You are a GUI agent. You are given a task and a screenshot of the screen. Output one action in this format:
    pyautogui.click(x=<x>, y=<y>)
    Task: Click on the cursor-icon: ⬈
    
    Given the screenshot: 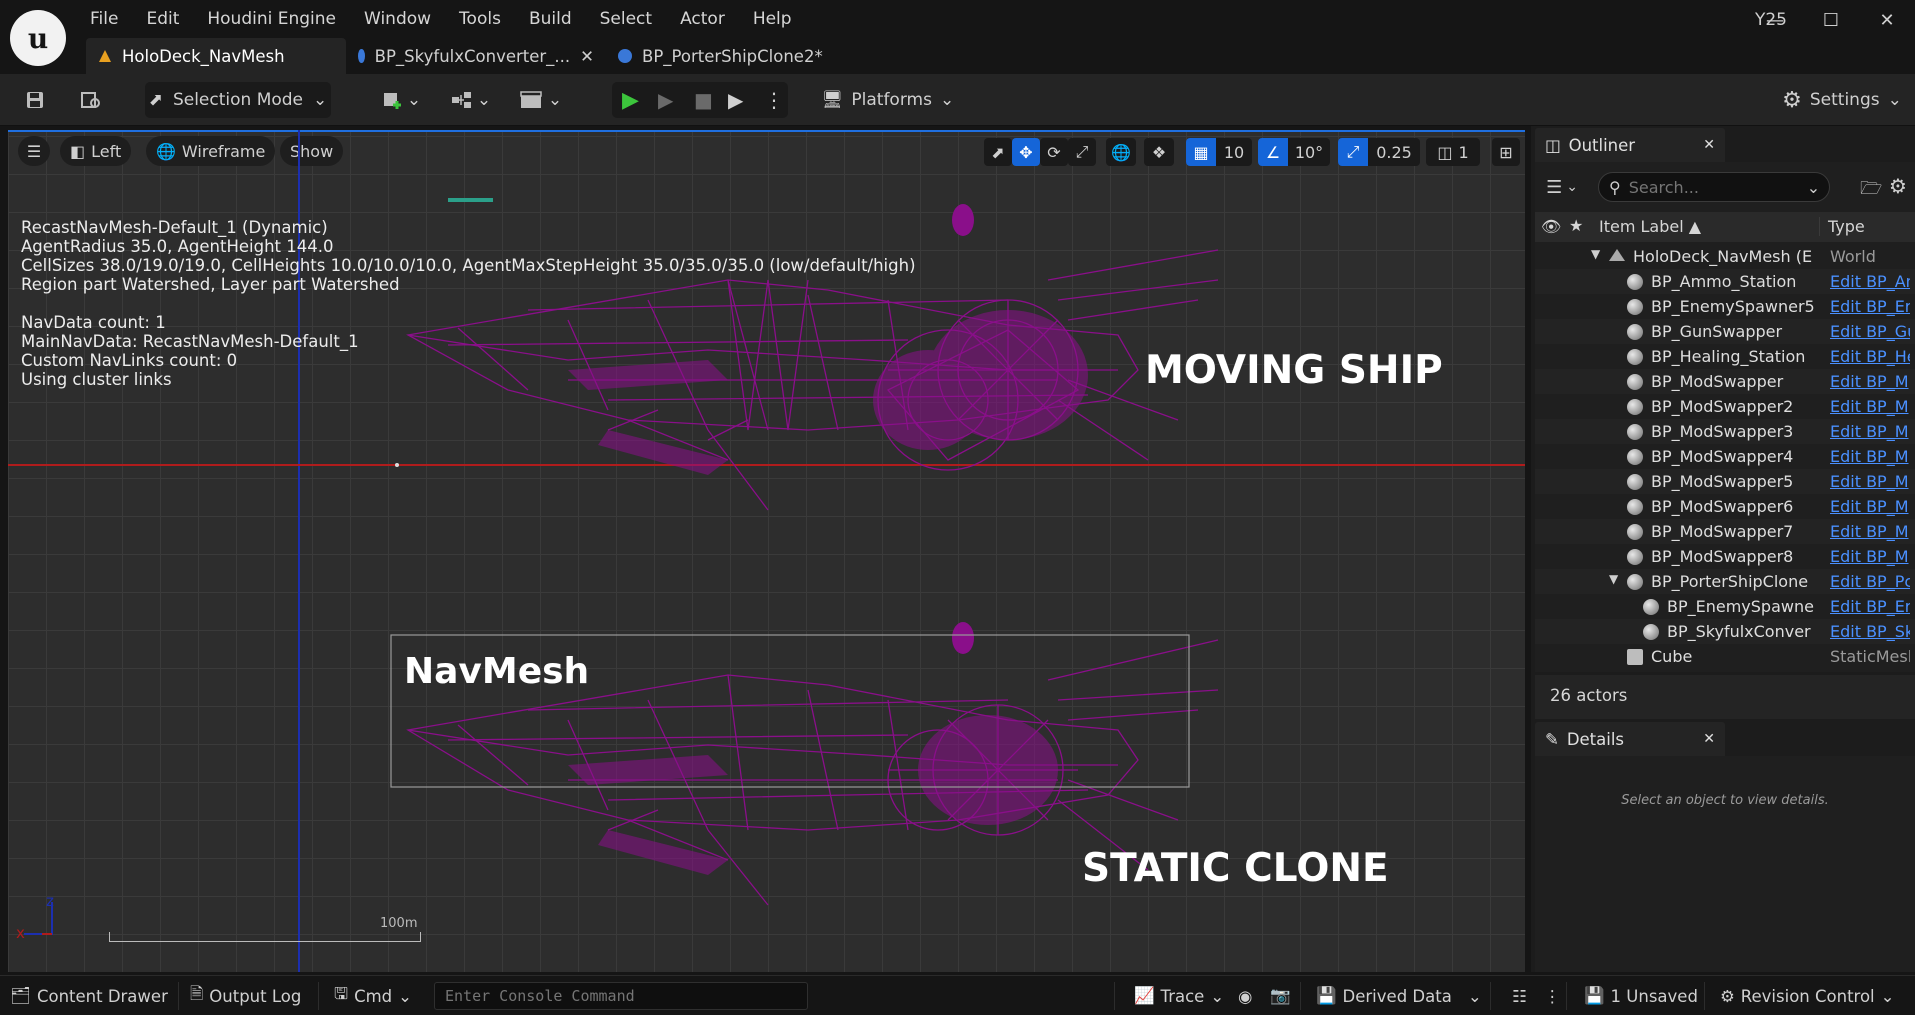 What is the action you would take?
    pyautogui.click(x=155, y=100)
    